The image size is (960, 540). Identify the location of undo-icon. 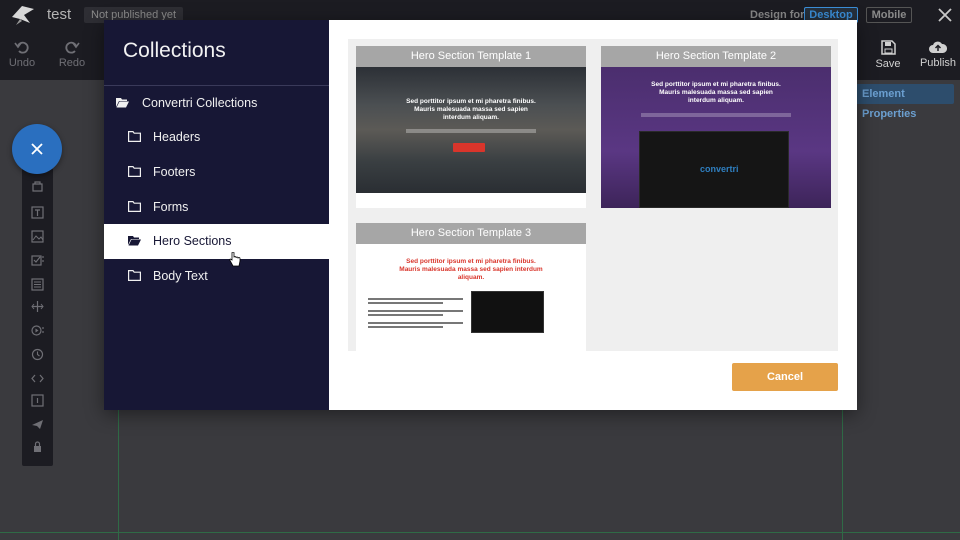
(21, 47).